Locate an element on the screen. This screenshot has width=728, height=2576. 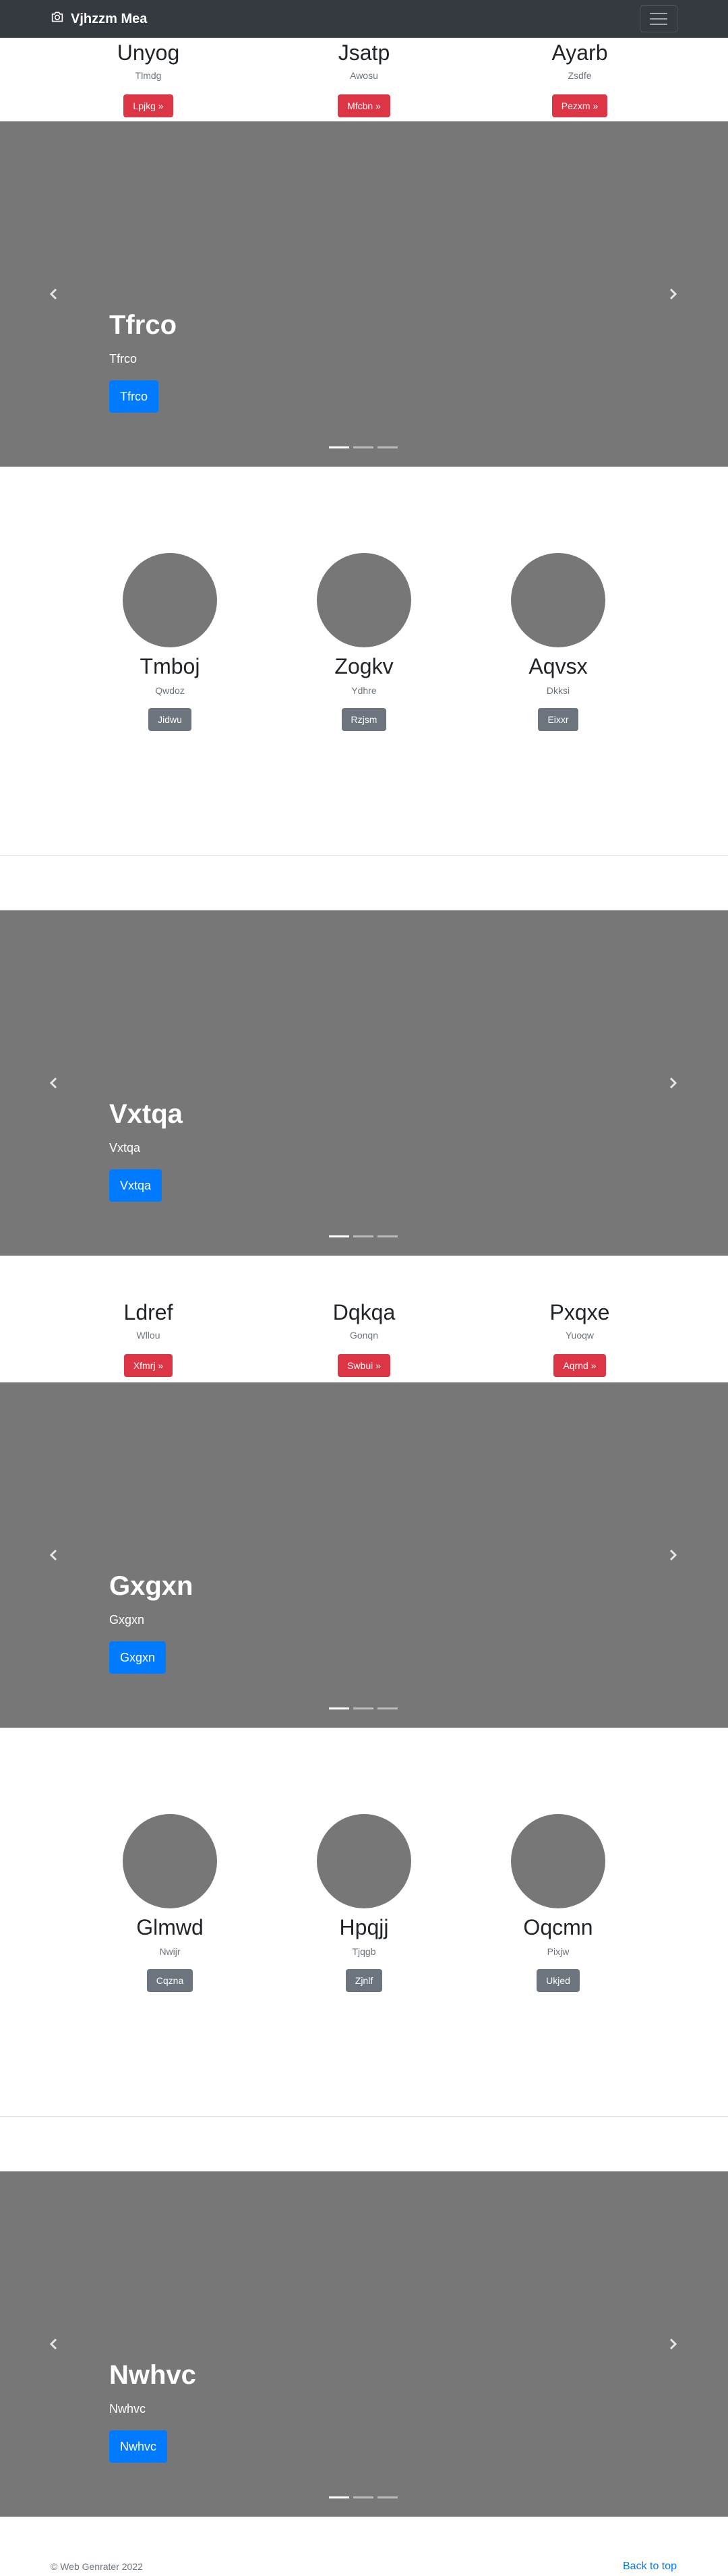
person-role: Pixjw is located at coordinates (558, 1952).